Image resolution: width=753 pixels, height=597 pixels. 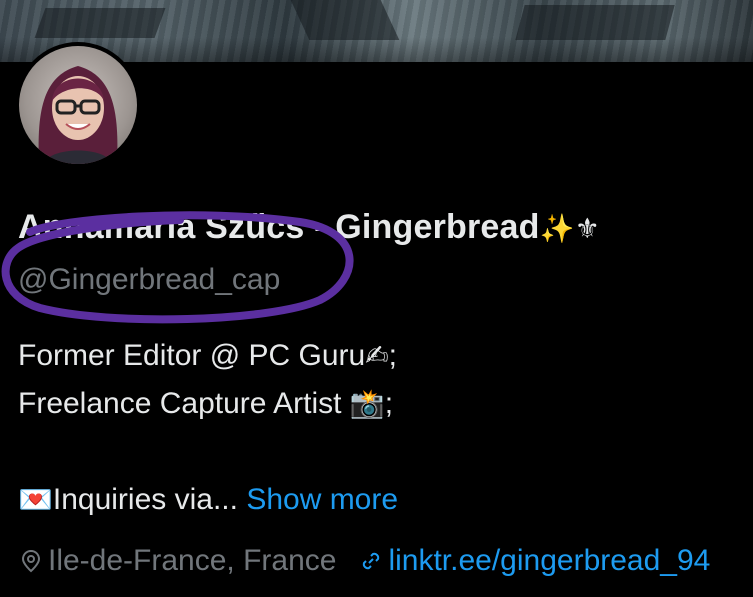 What do you see at coordinates (367, 403) in the screenshot?
I see `camera-flash-emoji: 📸` at bounding box center [367, 403].